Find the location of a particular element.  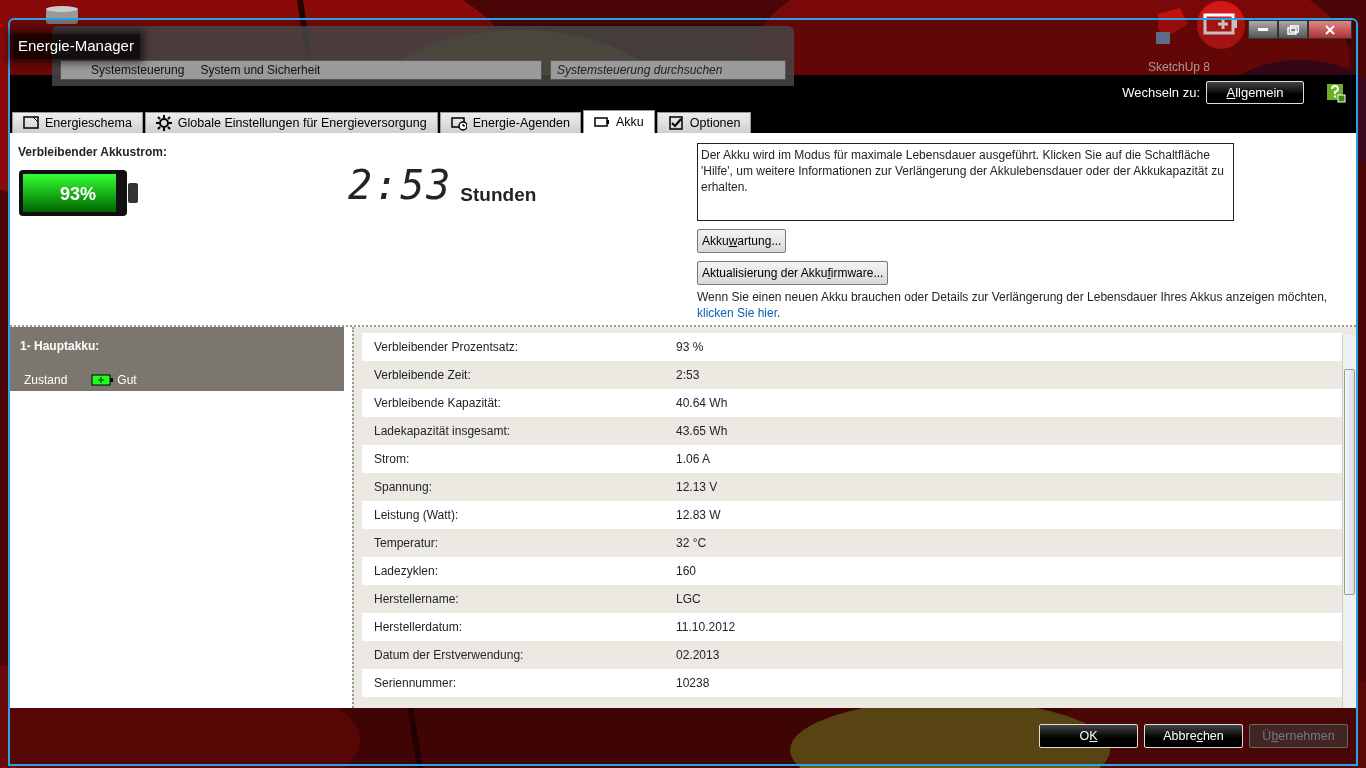

clock-icon is located at coordinates (458, 123).